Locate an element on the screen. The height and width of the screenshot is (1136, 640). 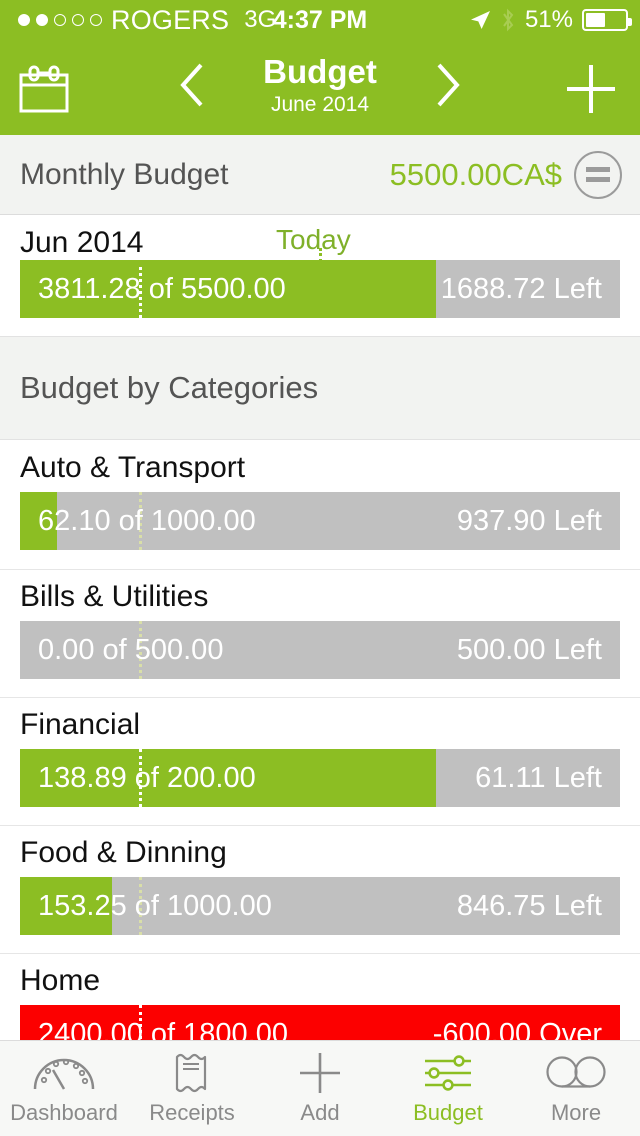
category-remaining-text: 846.75 Left is located at coordinates (529, 905).